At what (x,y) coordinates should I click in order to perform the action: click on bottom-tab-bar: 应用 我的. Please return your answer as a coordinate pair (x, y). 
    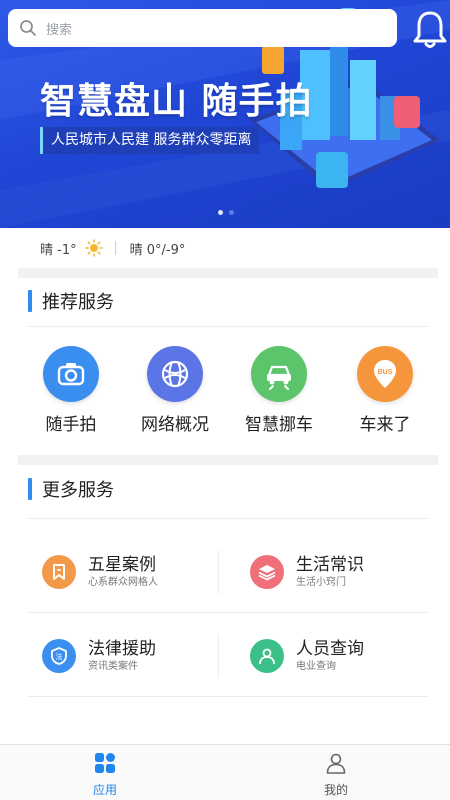
    Looking at the image, I should click on (225, 772).